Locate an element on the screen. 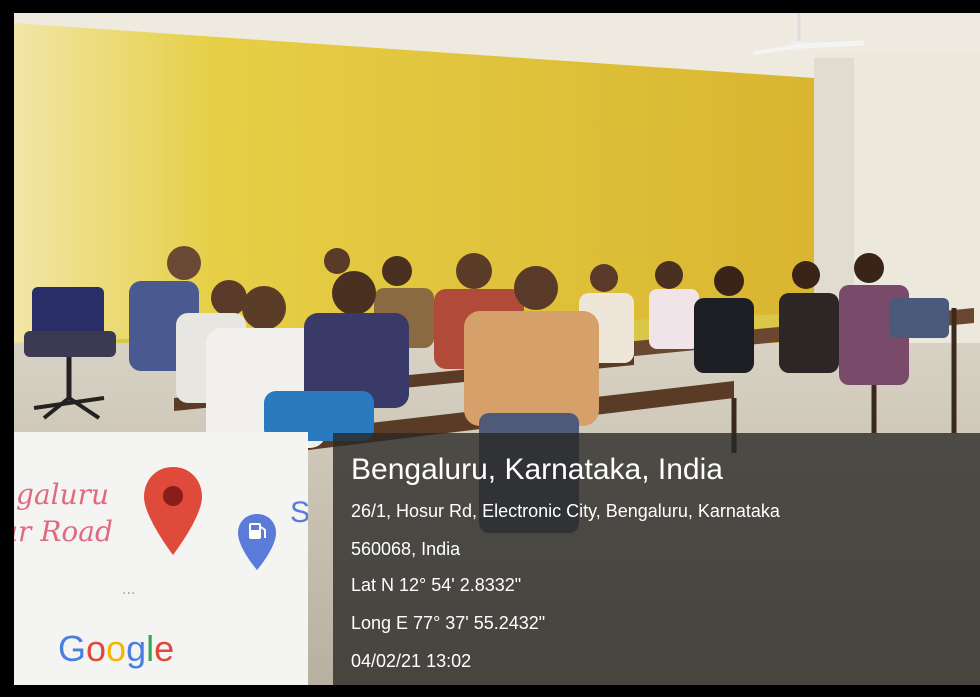 The width and height of the screenshot is (980, 697). google-logo: Google is located at coordinates (116, 649).